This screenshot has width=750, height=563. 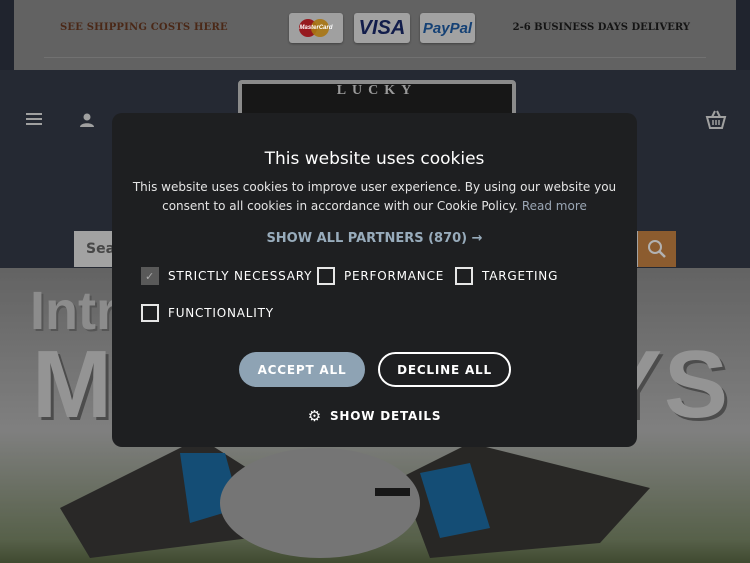 What do you see at coordinates (314, 416) in the screenshot?
I see `gear-icon: ⚙` at bounding box center [314, 416].